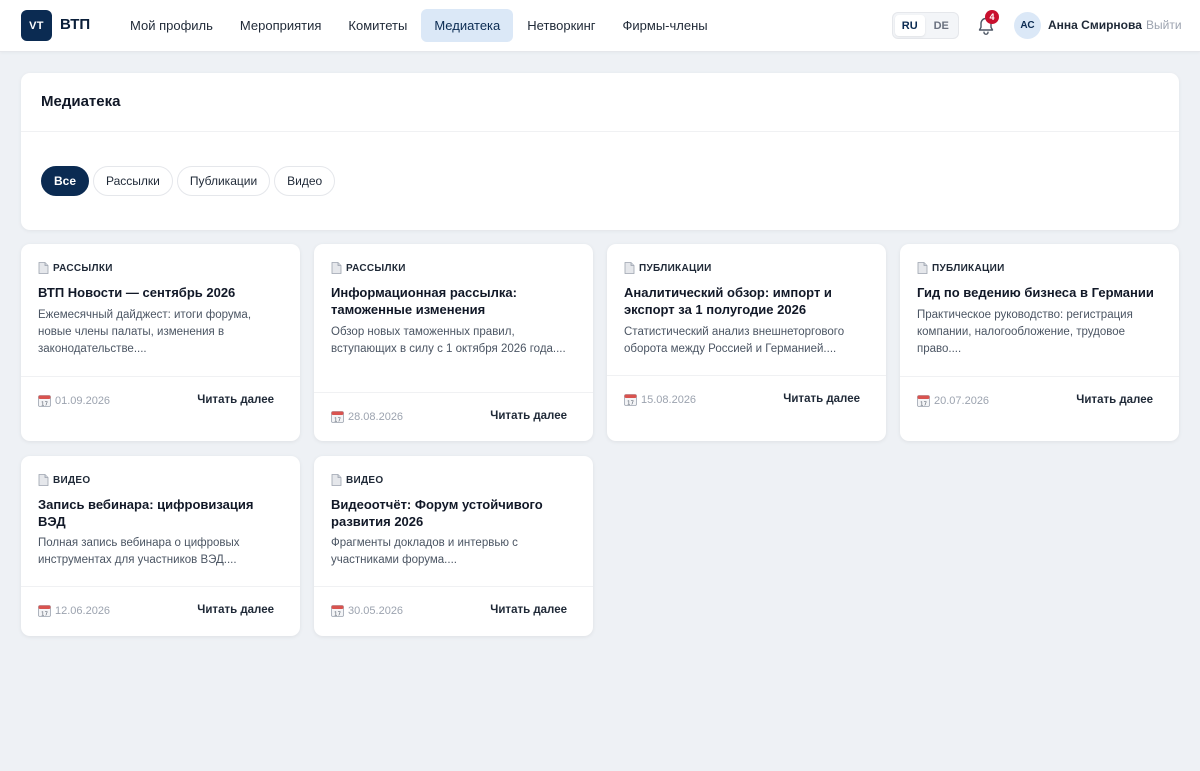 This screenshot has width=1200, height=771. What do you see at coordinates (665, 25) in the screenshot?
I see `nav-item-member-firms: Фирмы-члены` at bounding box center [665, 25].